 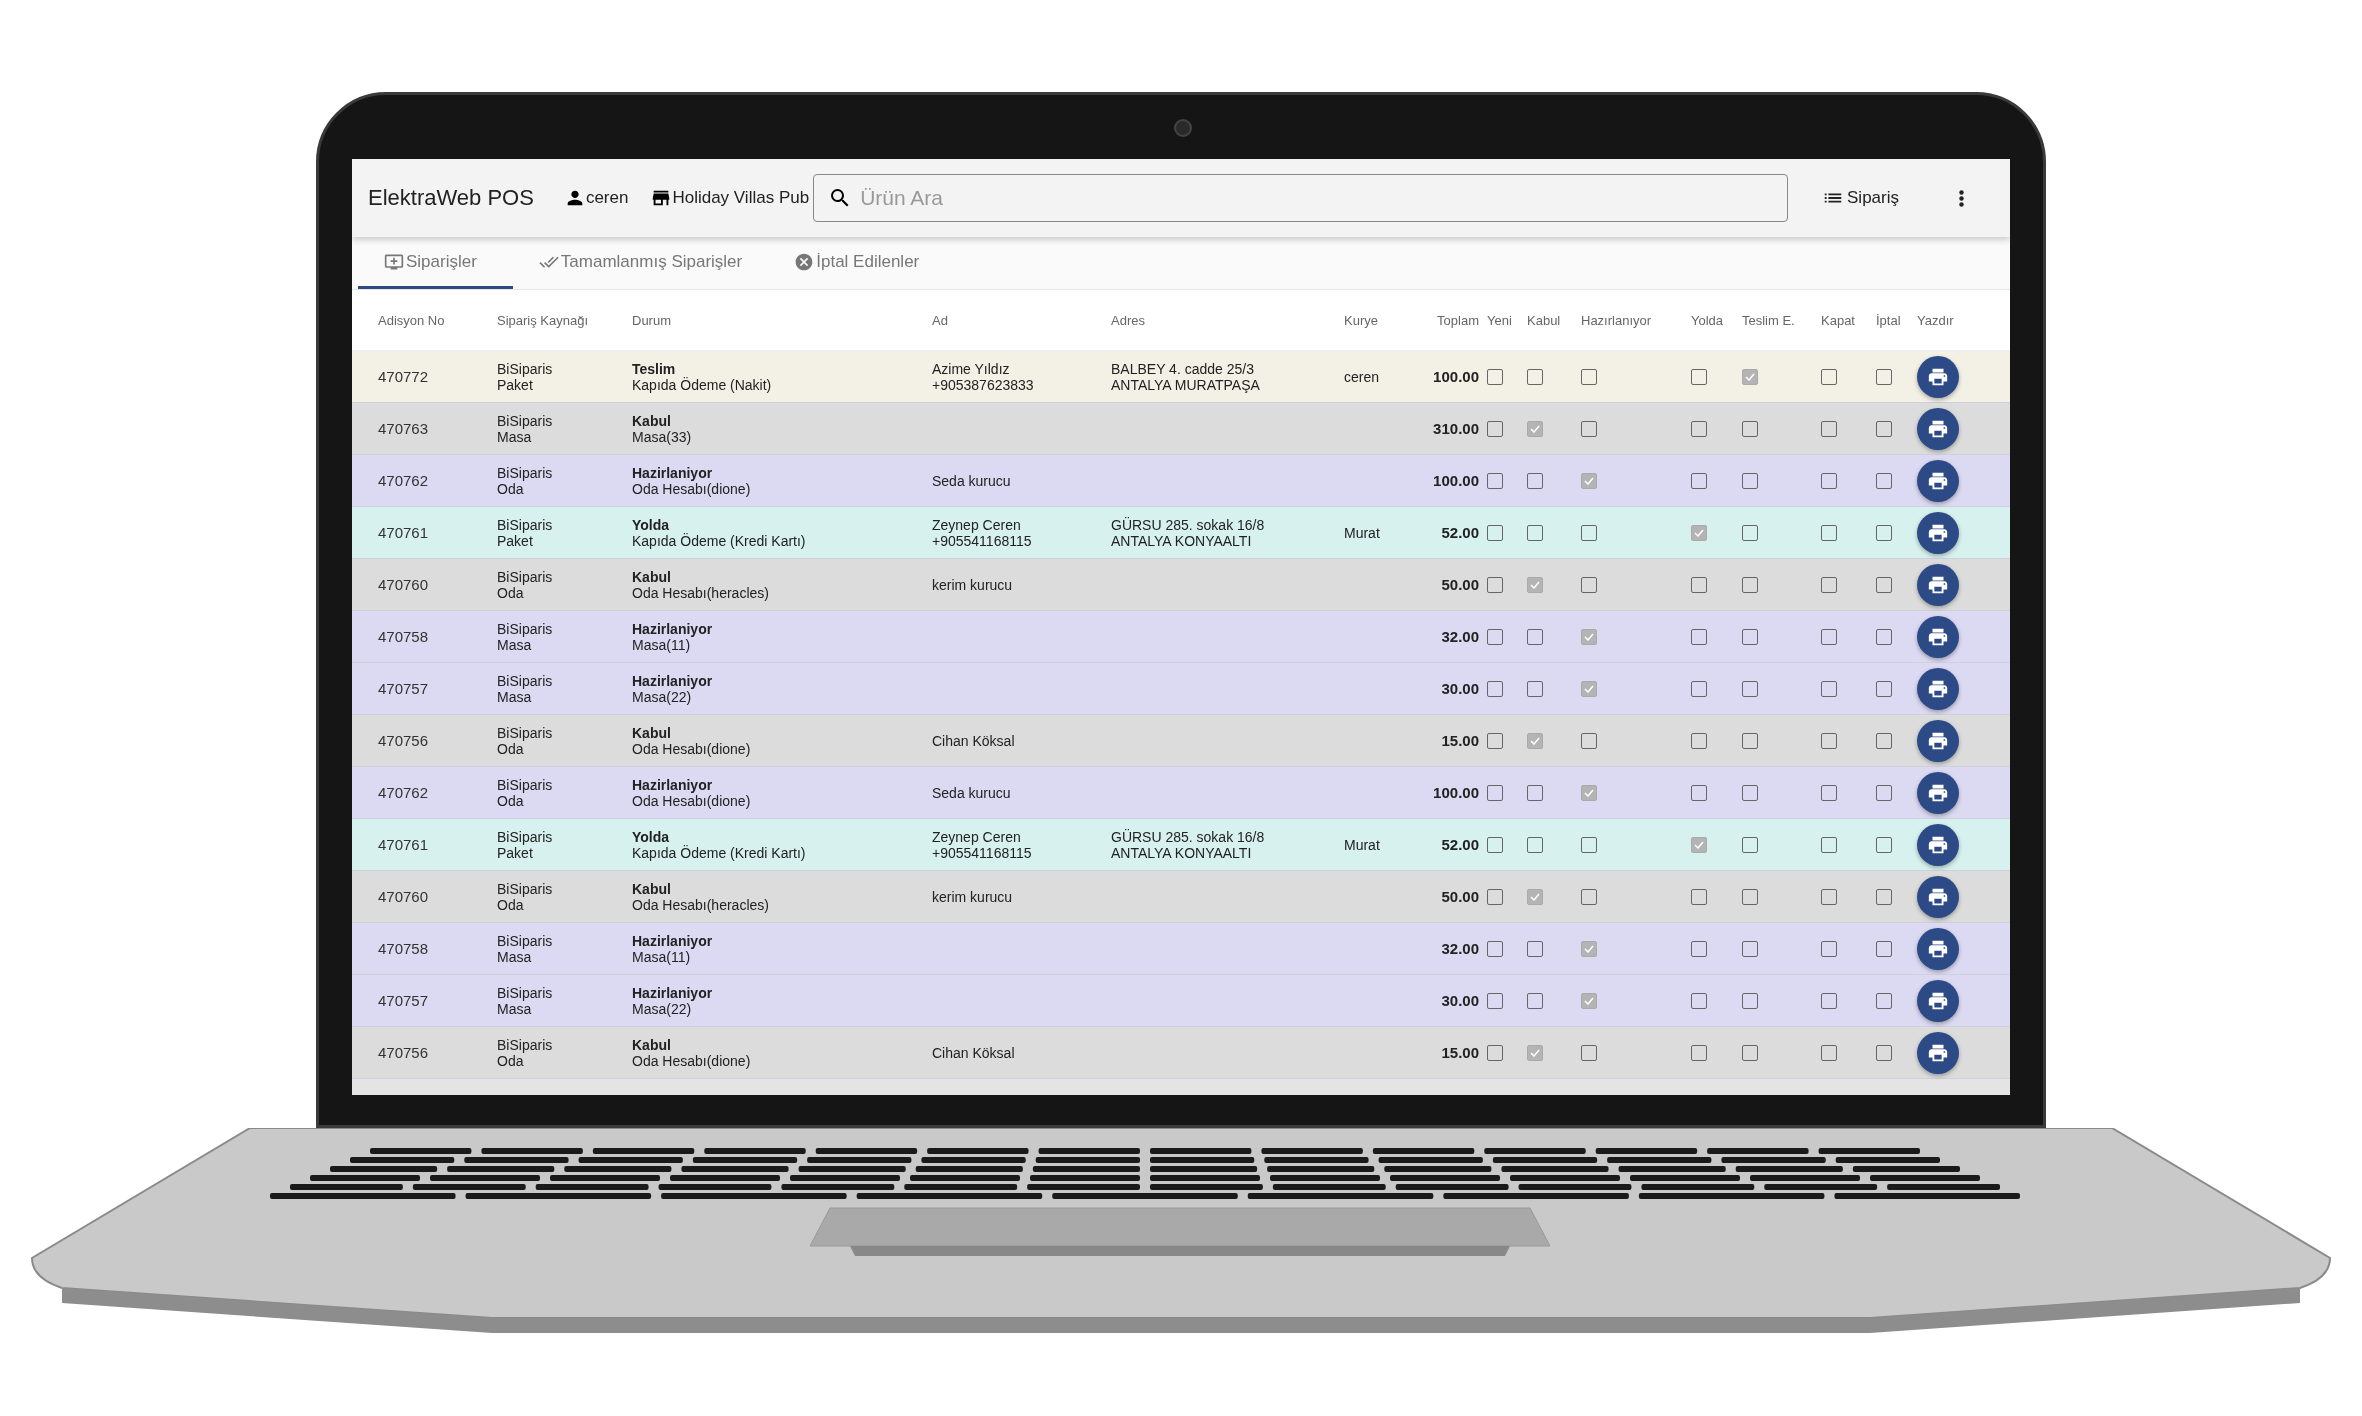 What do you see at coordinates (1181, 377) in the screenshot?
I see `order-row: 470772 BiSiparis Paket Teslim Kapıda Ödeme (Nakit) Azime Yıldız +905387623833 BALBEY 4. cadde 25/3 ANTALYA MURATPAŞA ceren 100.00` at bounding box center [1181, 377].